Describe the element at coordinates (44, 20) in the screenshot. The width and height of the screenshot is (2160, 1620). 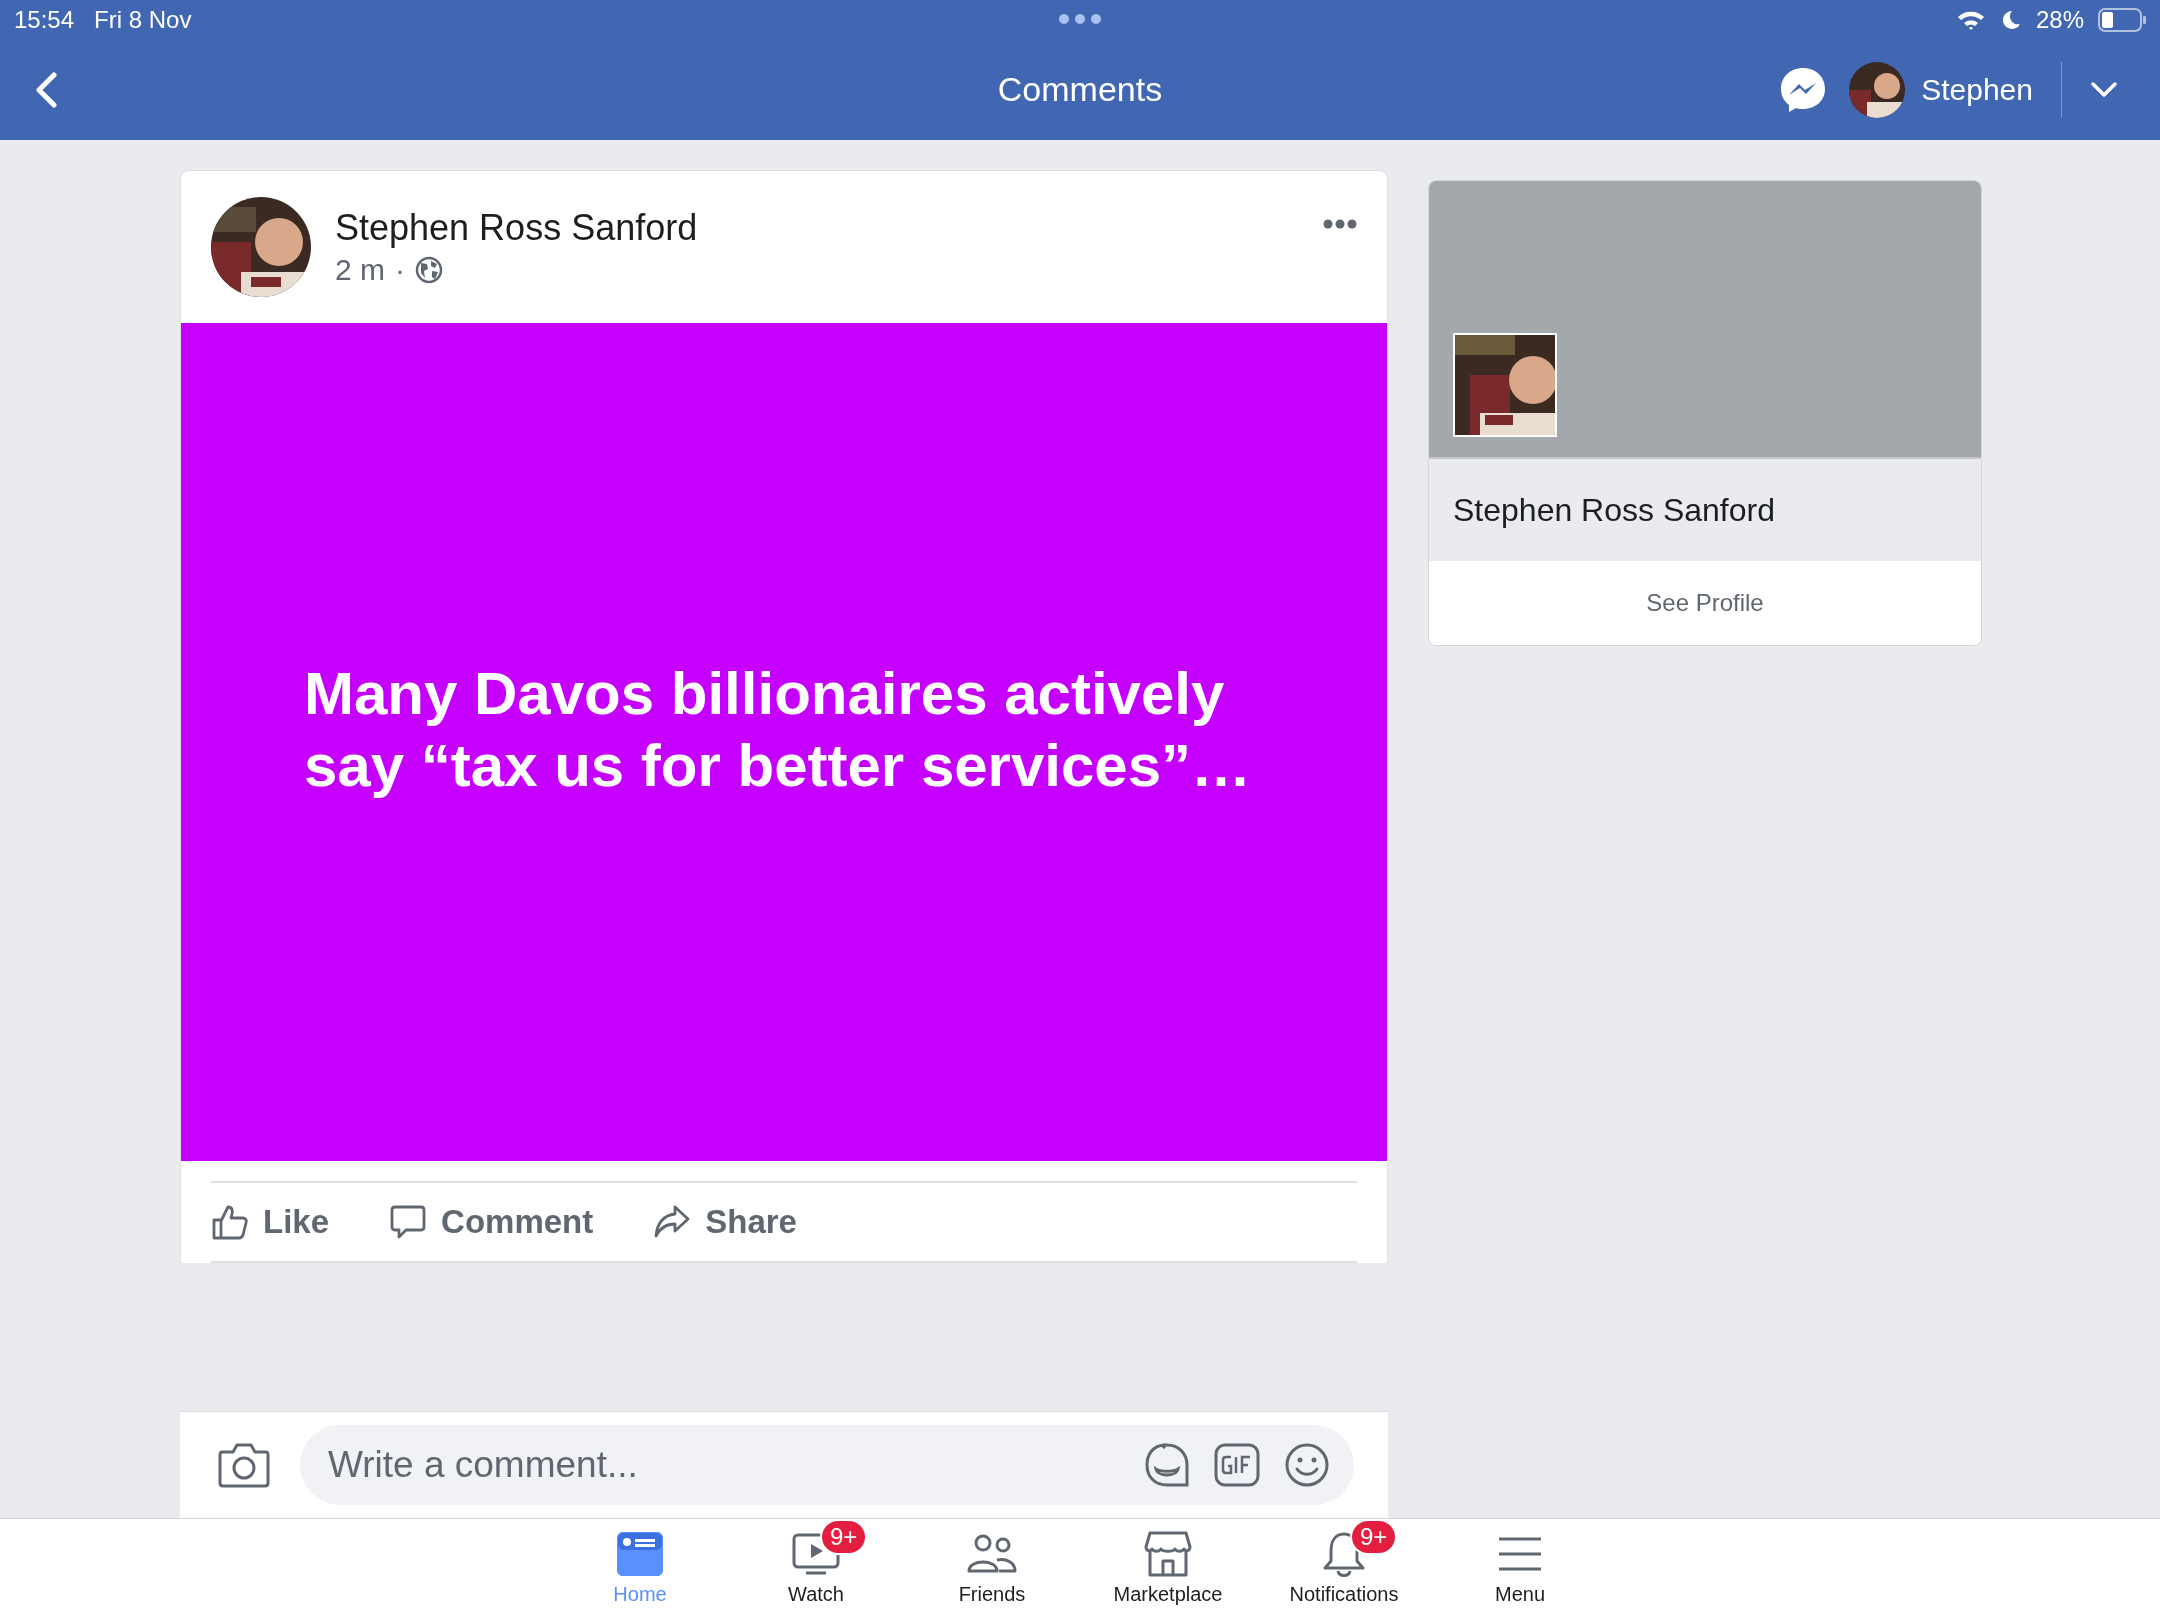
I see `status-time: 15:54` at that location.